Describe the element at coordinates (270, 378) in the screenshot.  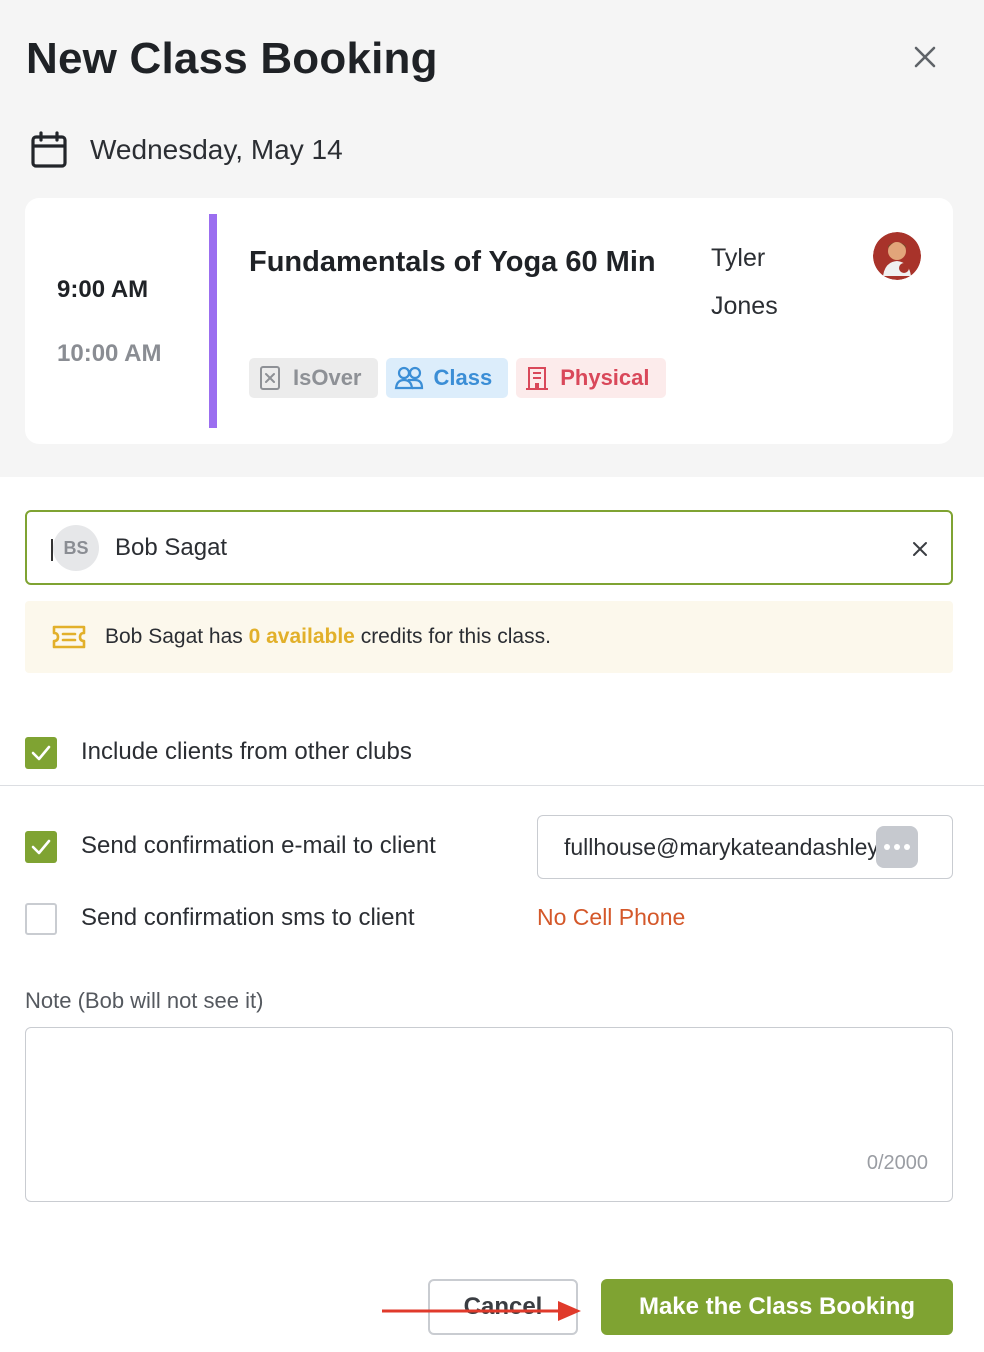
I see `x-square-icon` at that location.